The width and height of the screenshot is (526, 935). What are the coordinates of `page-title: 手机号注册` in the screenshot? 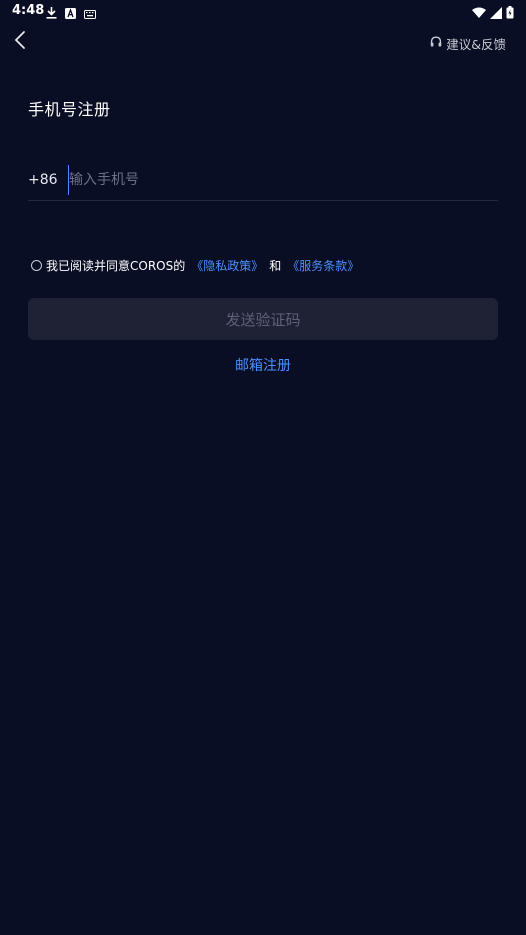 It's located at (69, 109).